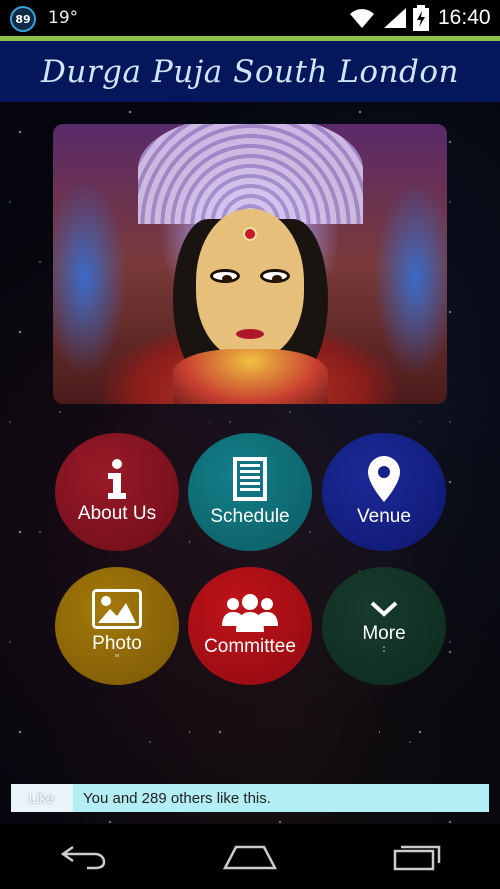 Image resolution: width=500 pixels, height=889 pixels. What do you see at coordinates (384, 479) in the screenshot?
I see `location-pin-icon` at bounding box center [384, 479].